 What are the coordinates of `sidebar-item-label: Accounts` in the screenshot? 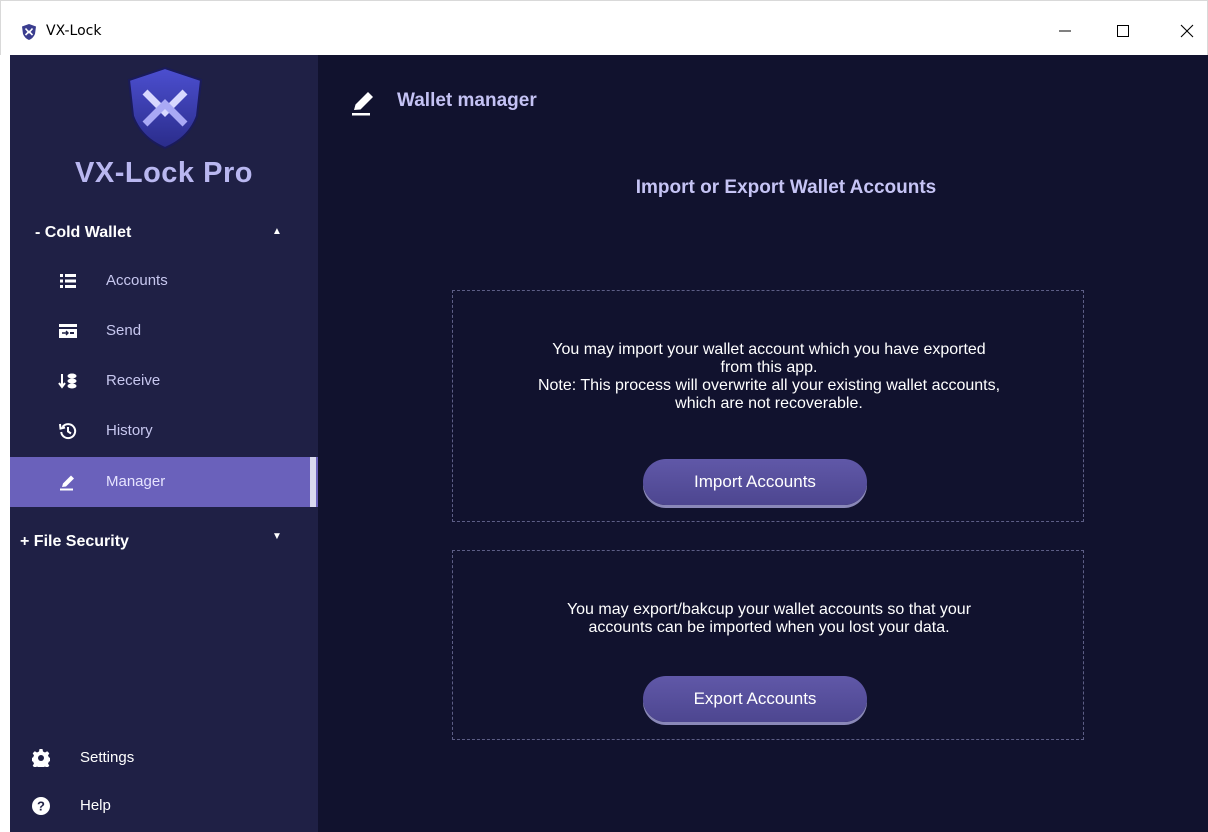 It's located at (137, 280).